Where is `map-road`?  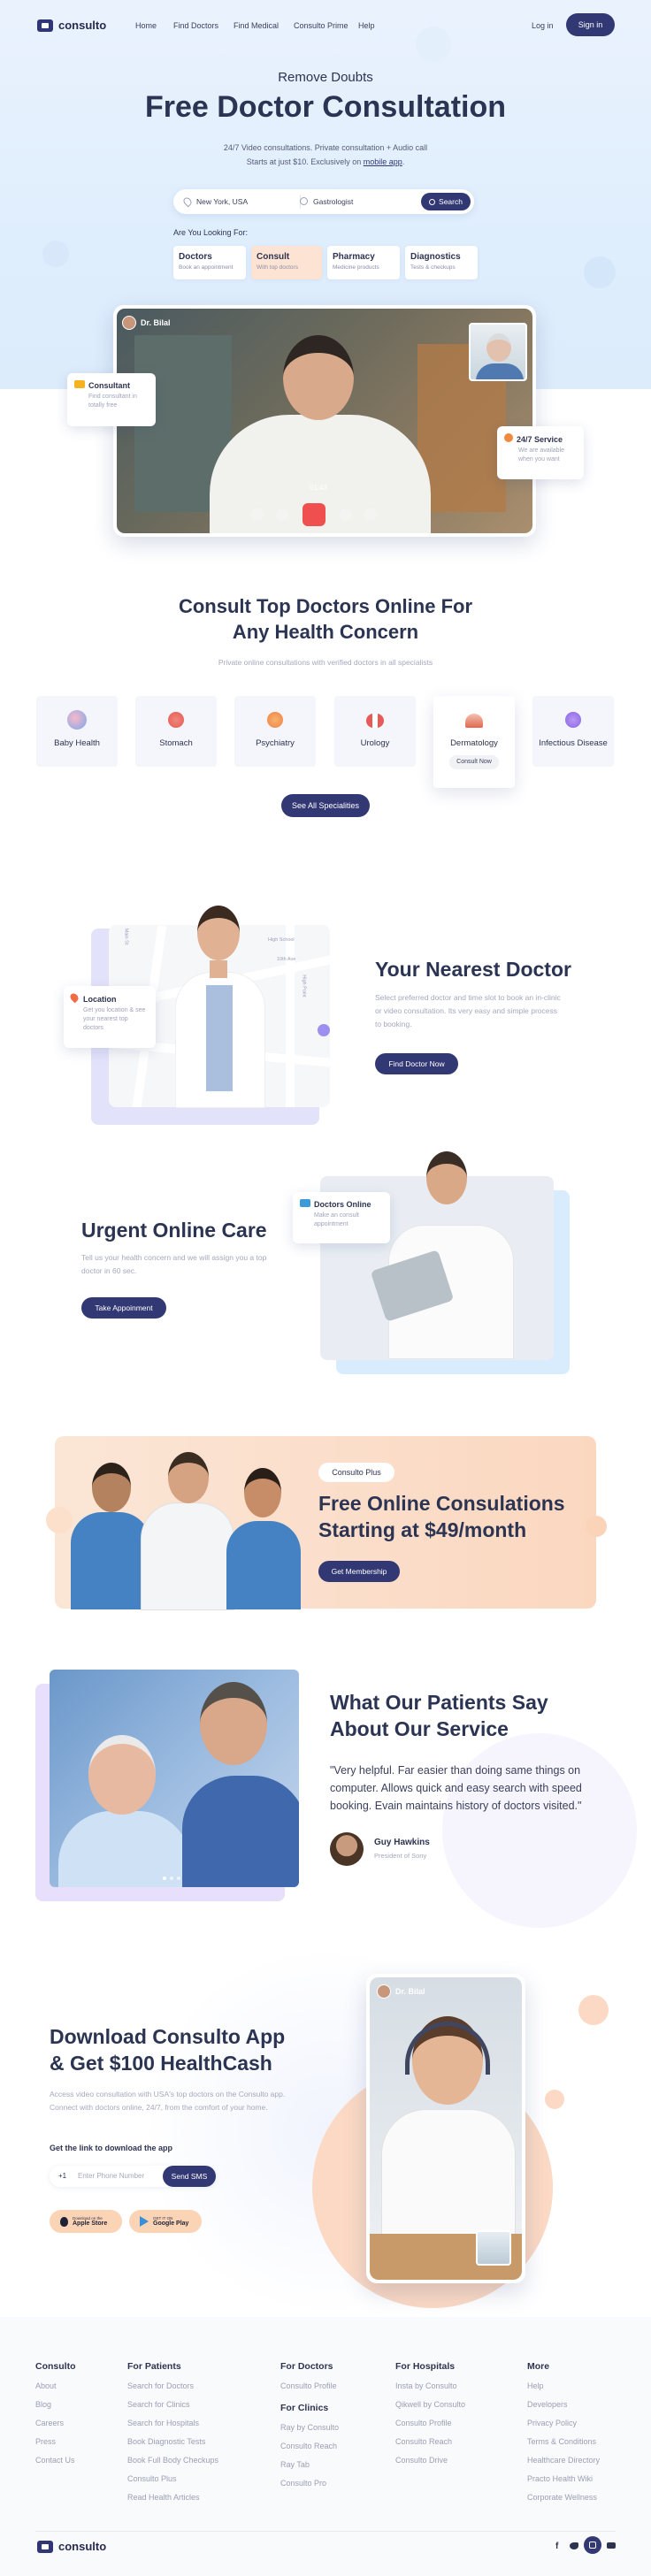
map-road is located at coordinates (290, 1016).